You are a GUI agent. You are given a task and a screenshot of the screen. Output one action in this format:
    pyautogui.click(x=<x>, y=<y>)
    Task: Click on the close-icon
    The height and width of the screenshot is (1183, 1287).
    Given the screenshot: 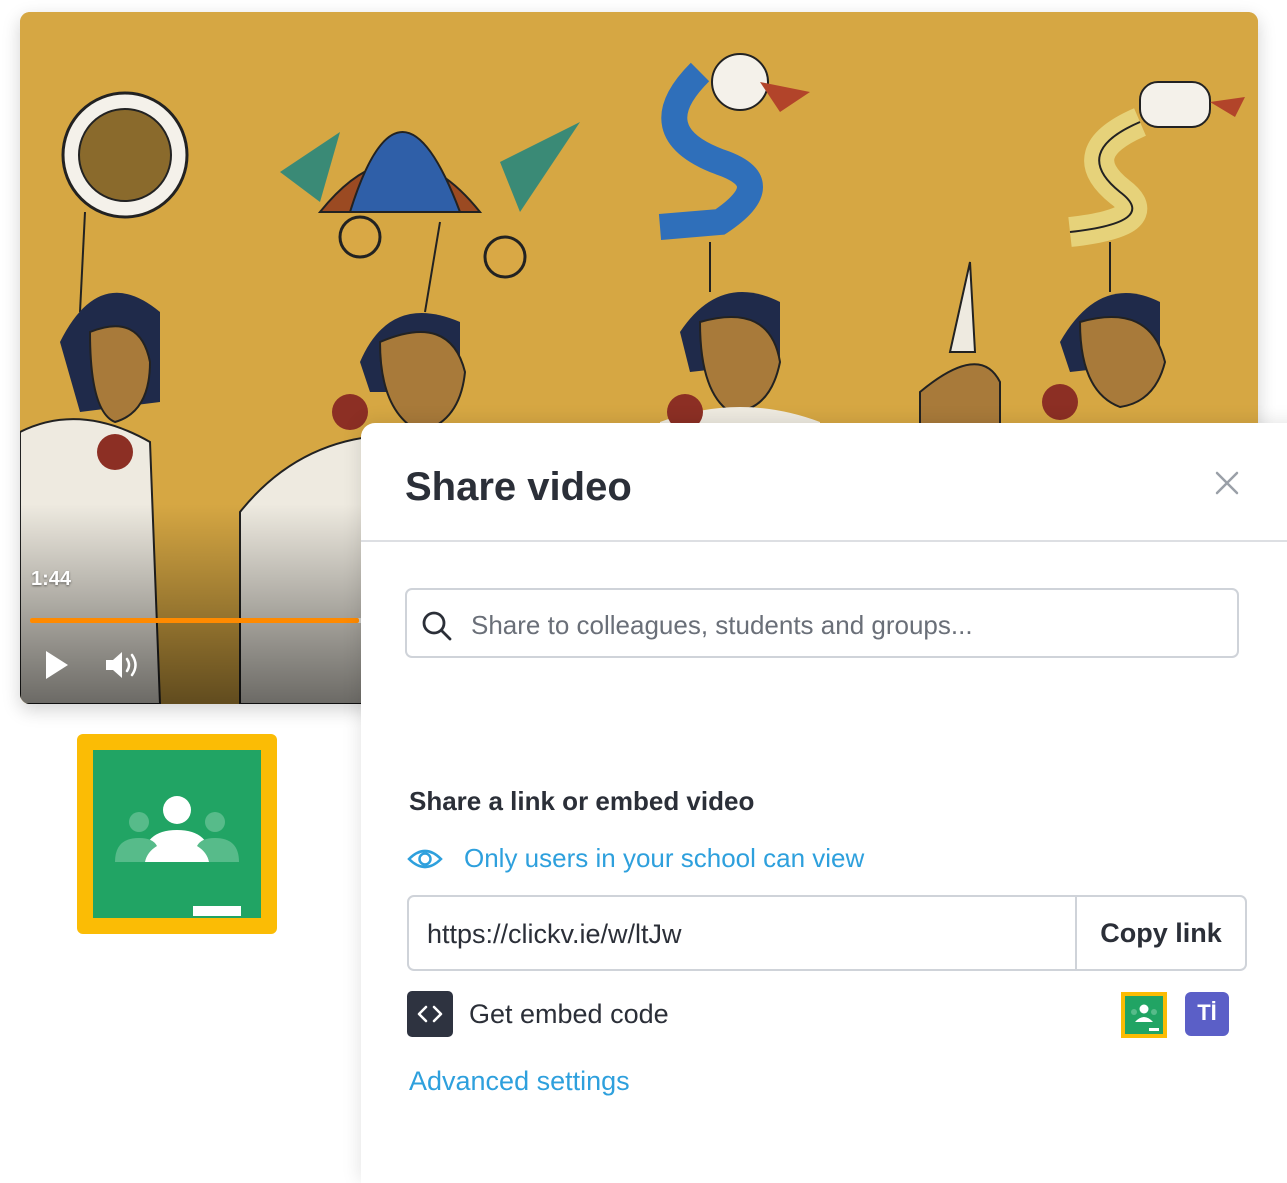 What is the action you would take?
    pyautogui.click(x=1227, y=483)
    